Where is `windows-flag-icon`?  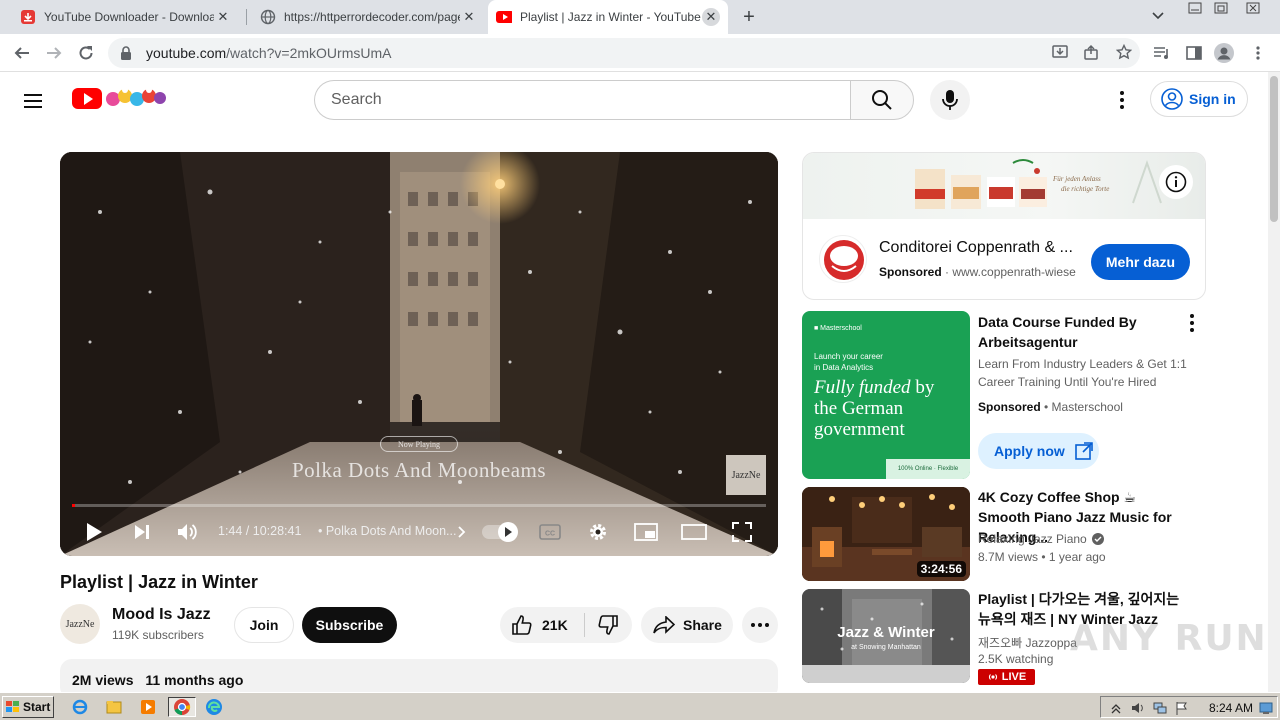 windows-flag-icon is located at coordinates (12, 706).